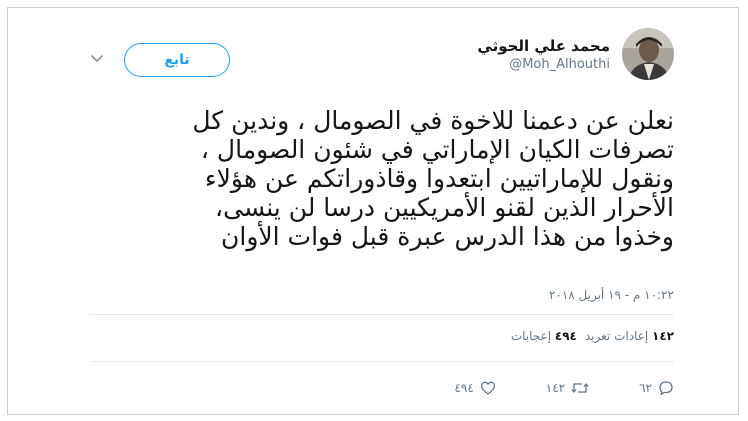 This screenshot has width=748, height=421. Describe the element at coordinates (616, 336) in the screenshot. I see `retweets-label: إعادات تغريد` at that location.